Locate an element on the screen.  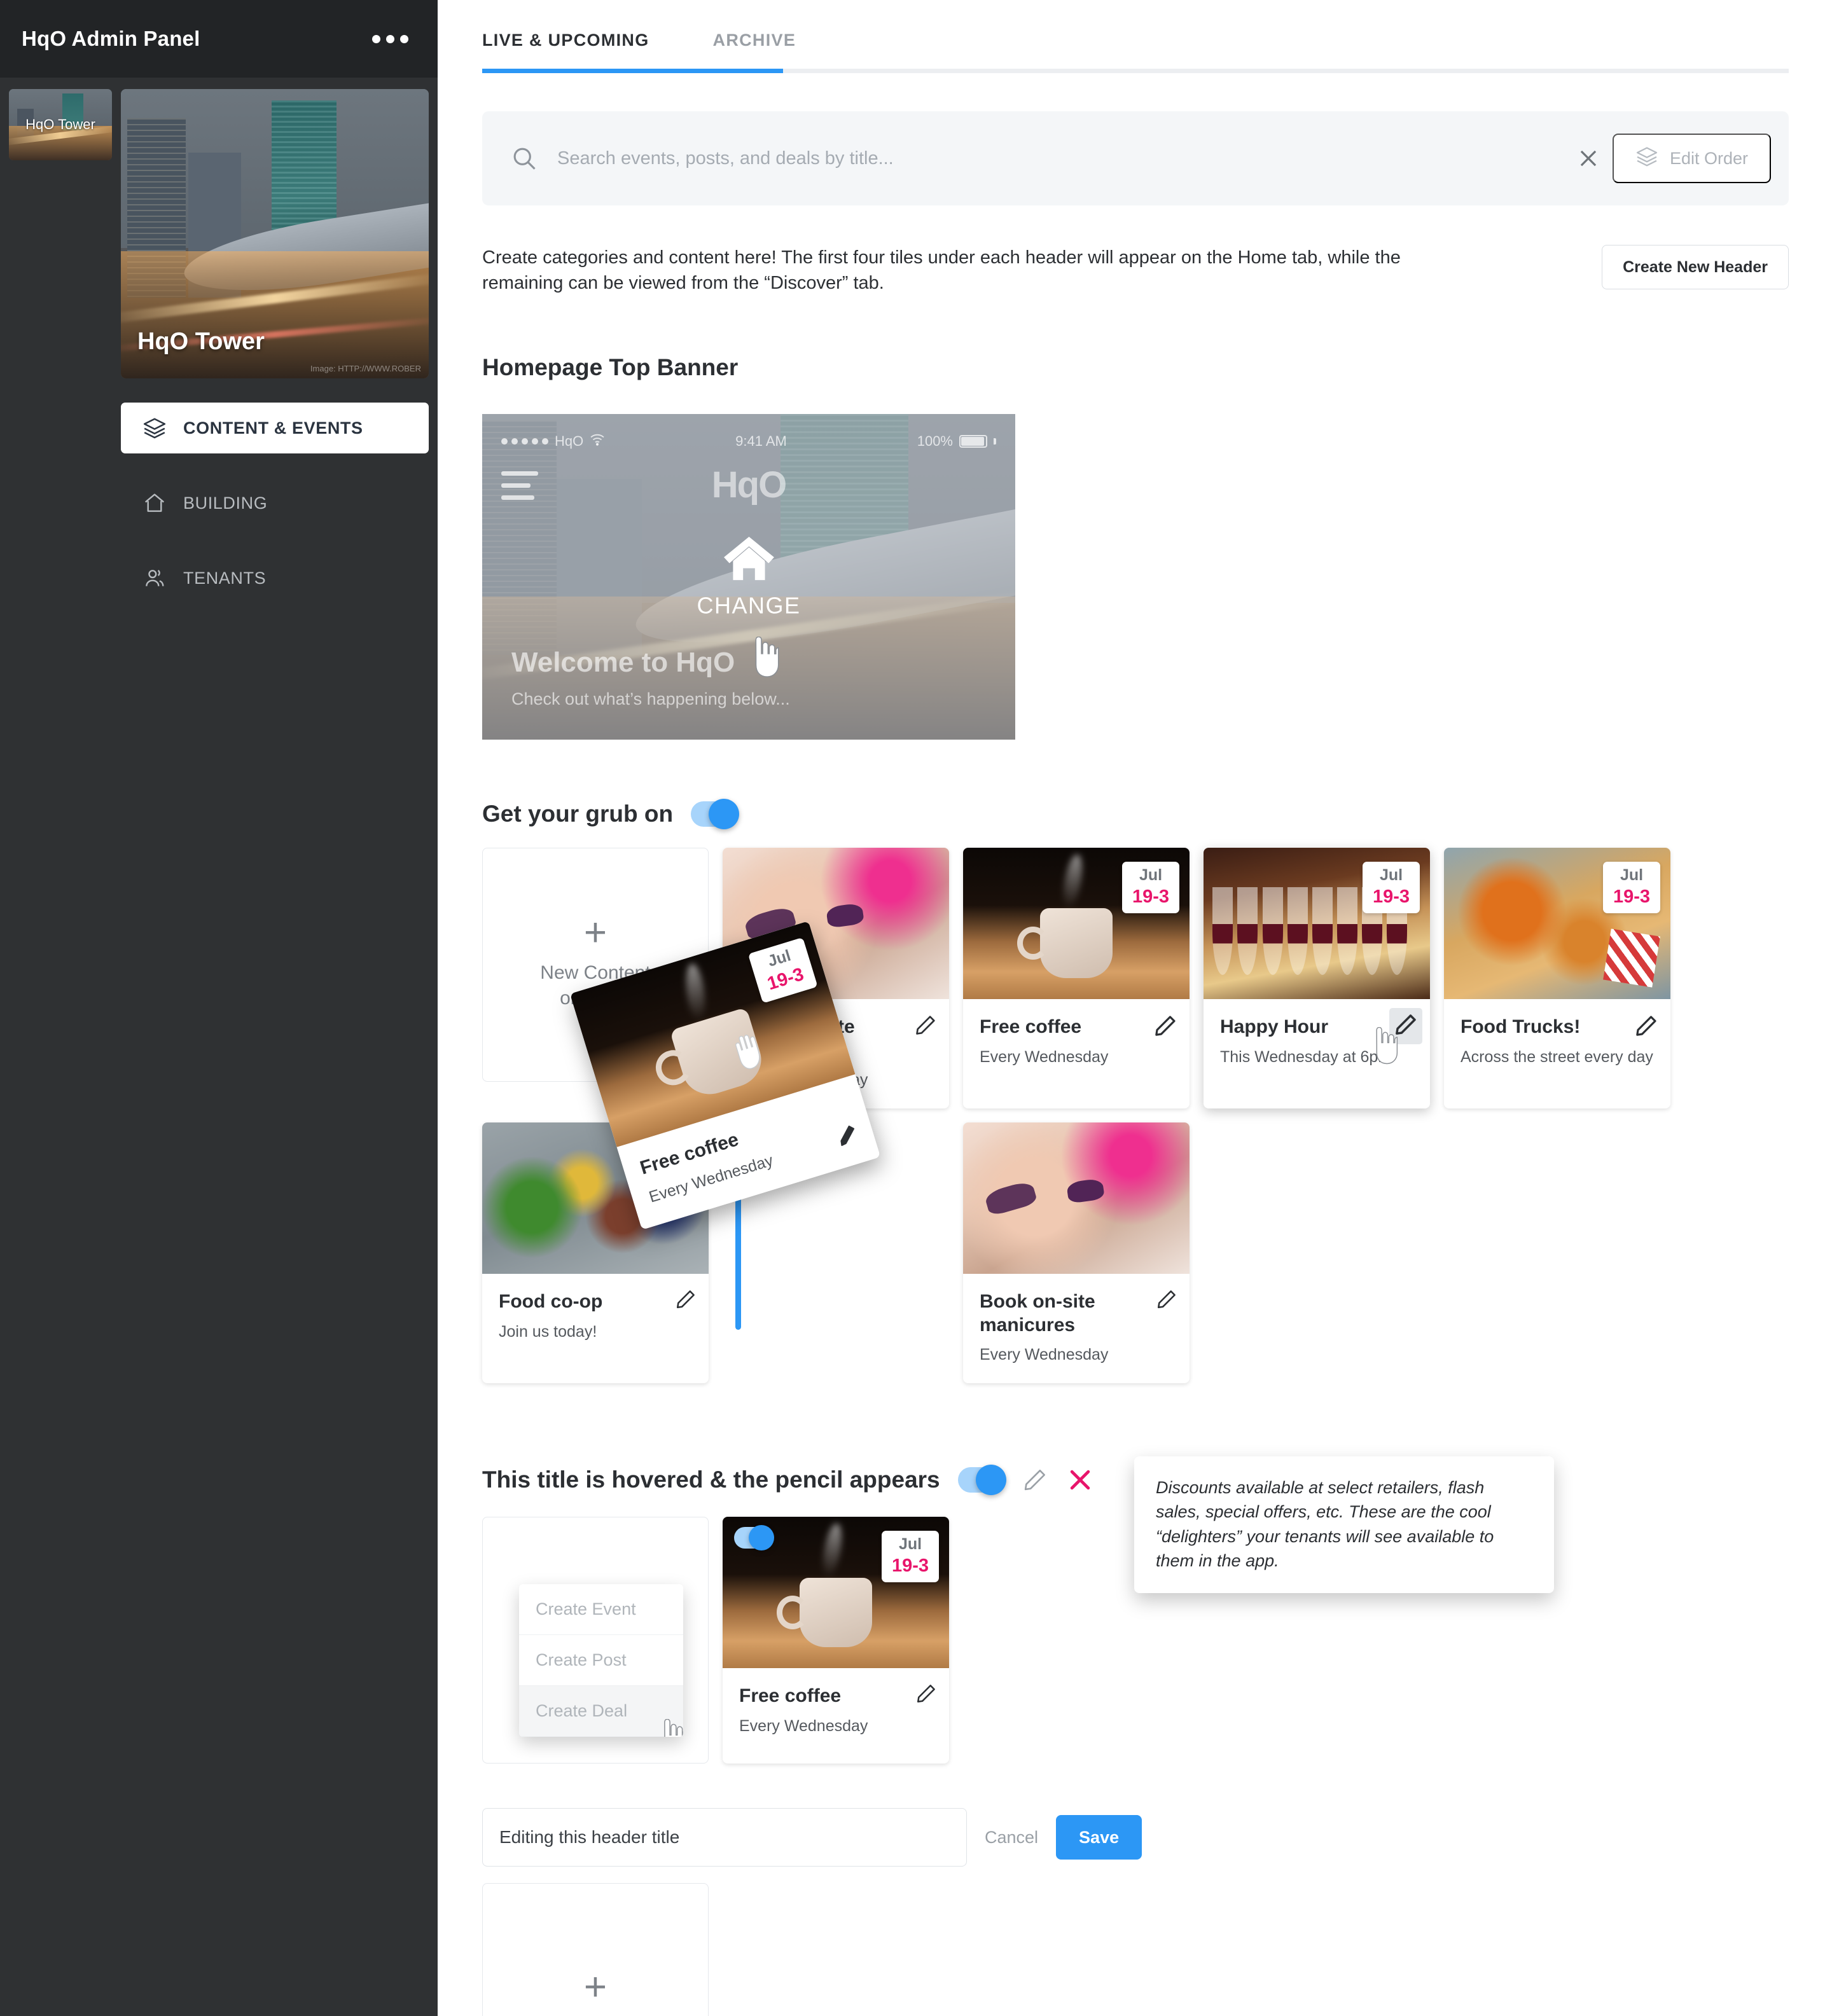
menu-item-create-deal: Create Deal is located at coordinates (601, 1711).